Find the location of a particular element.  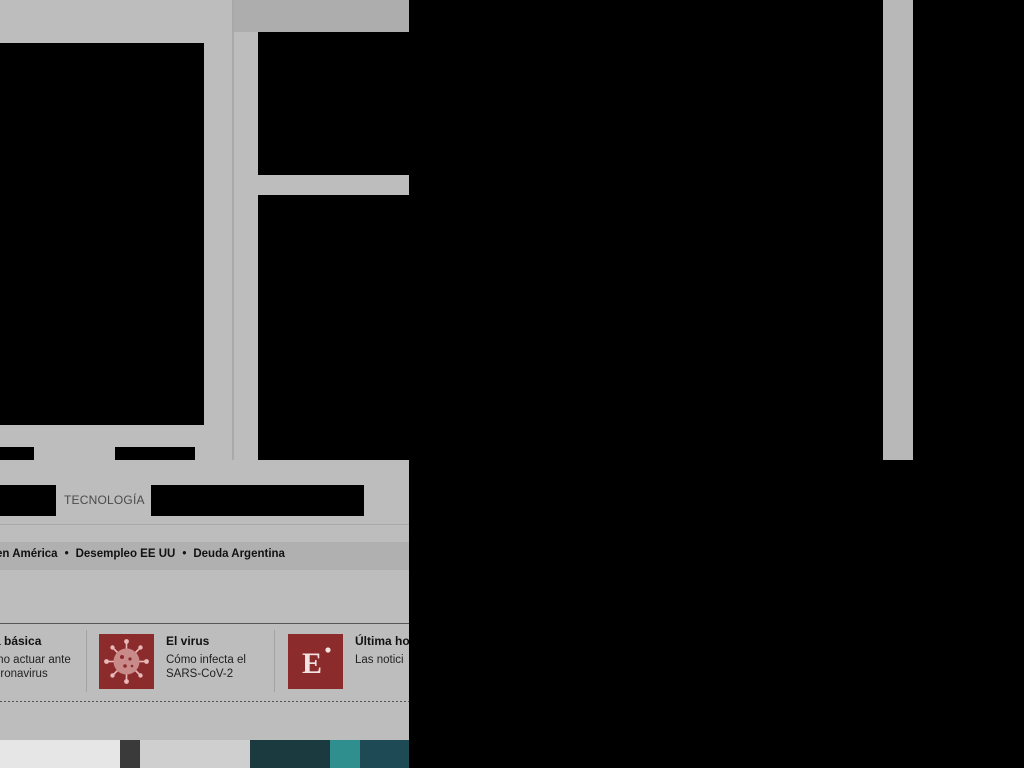

lead-story-photo is located at coordinates (204, 754).